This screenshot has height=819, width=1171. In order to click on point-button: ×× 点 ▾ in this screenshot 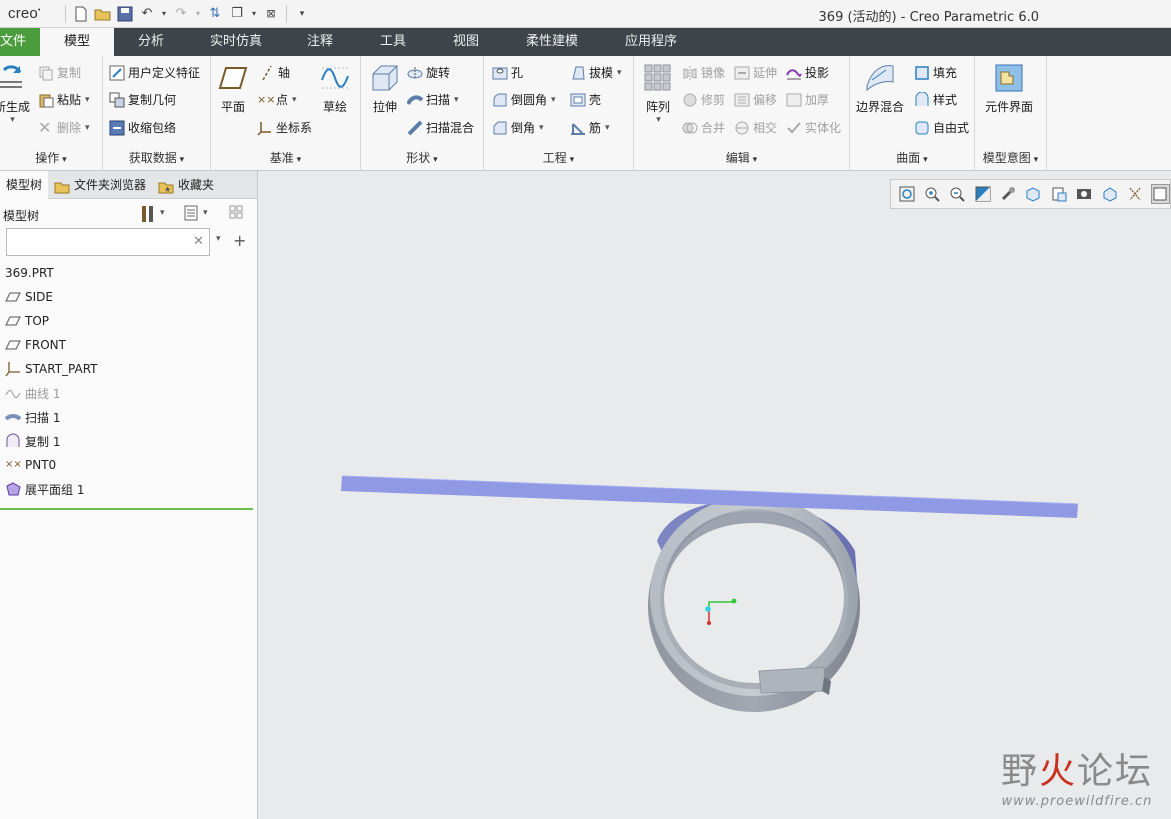, I will do `click(277, 99)`.